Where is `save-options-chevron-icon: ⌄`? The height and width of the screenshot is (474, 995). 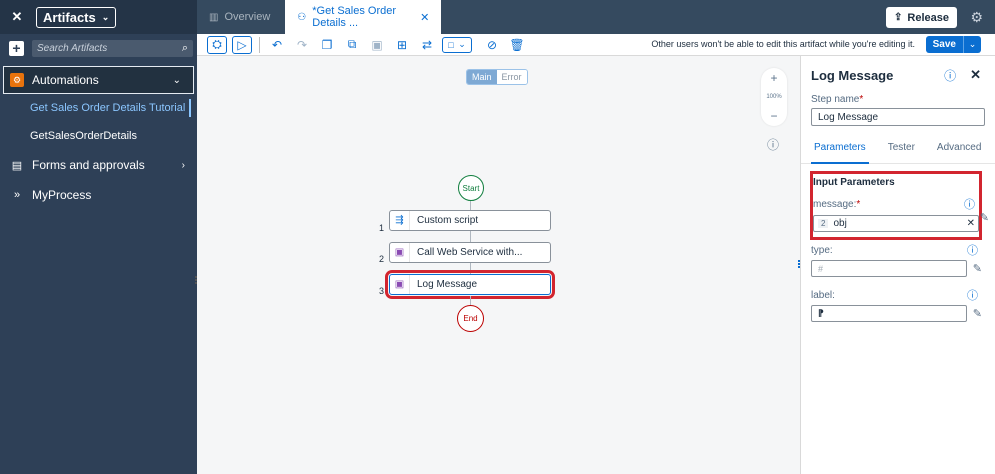 save-options-chevron-icon: ⌄ is located at coordinates (972, 44).